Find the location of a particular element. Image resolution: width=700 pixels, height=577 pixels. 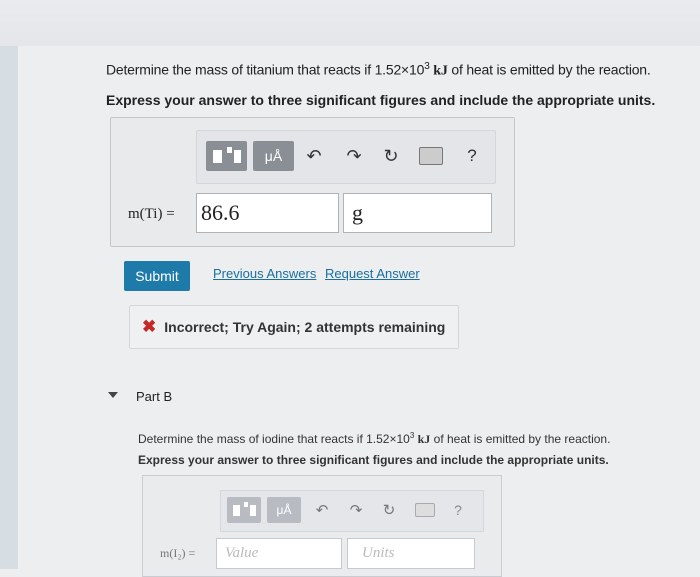

part-b-units-input: Units is located at coordinates (411, 553).